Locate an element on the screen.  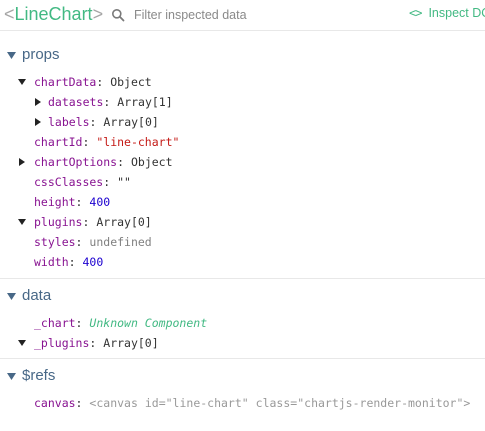
refs-attr-value: "chartjs-render-monitor" is located at coordinates (380, 403).